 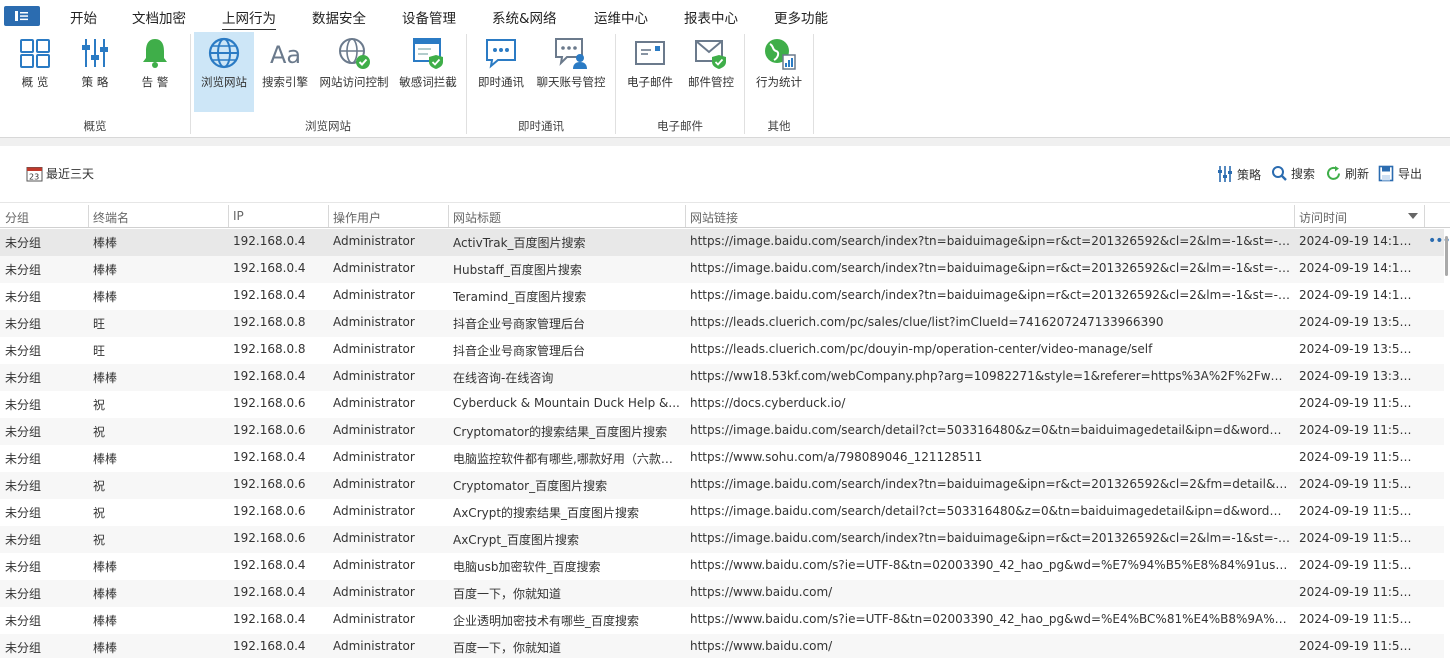 What do you see at coordinates (711, 72) in the screenshot?
I see `ribbon-email-control-button: 邮件管控` at bounding box center [711, 72].